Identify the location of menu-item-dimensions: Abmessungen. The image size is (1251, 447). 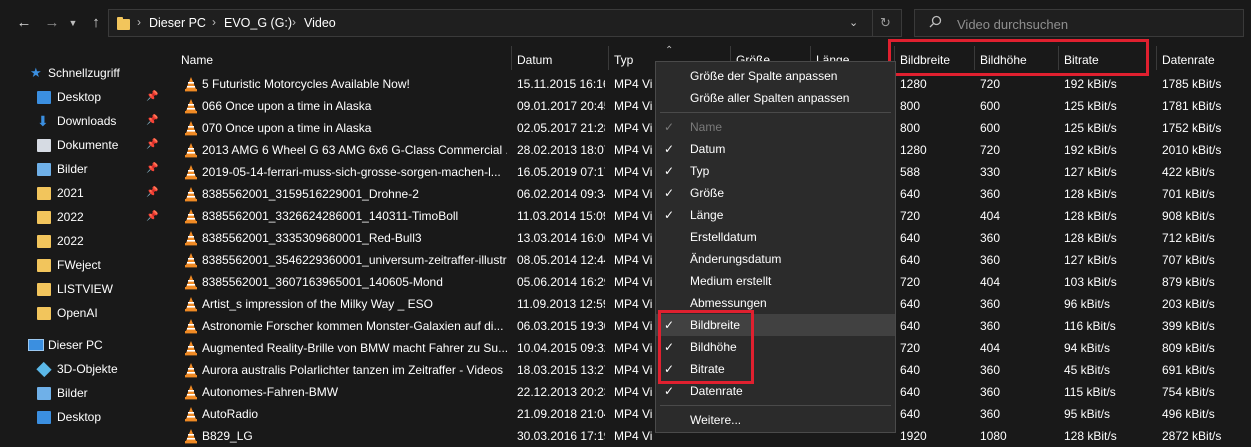
(775, 303).